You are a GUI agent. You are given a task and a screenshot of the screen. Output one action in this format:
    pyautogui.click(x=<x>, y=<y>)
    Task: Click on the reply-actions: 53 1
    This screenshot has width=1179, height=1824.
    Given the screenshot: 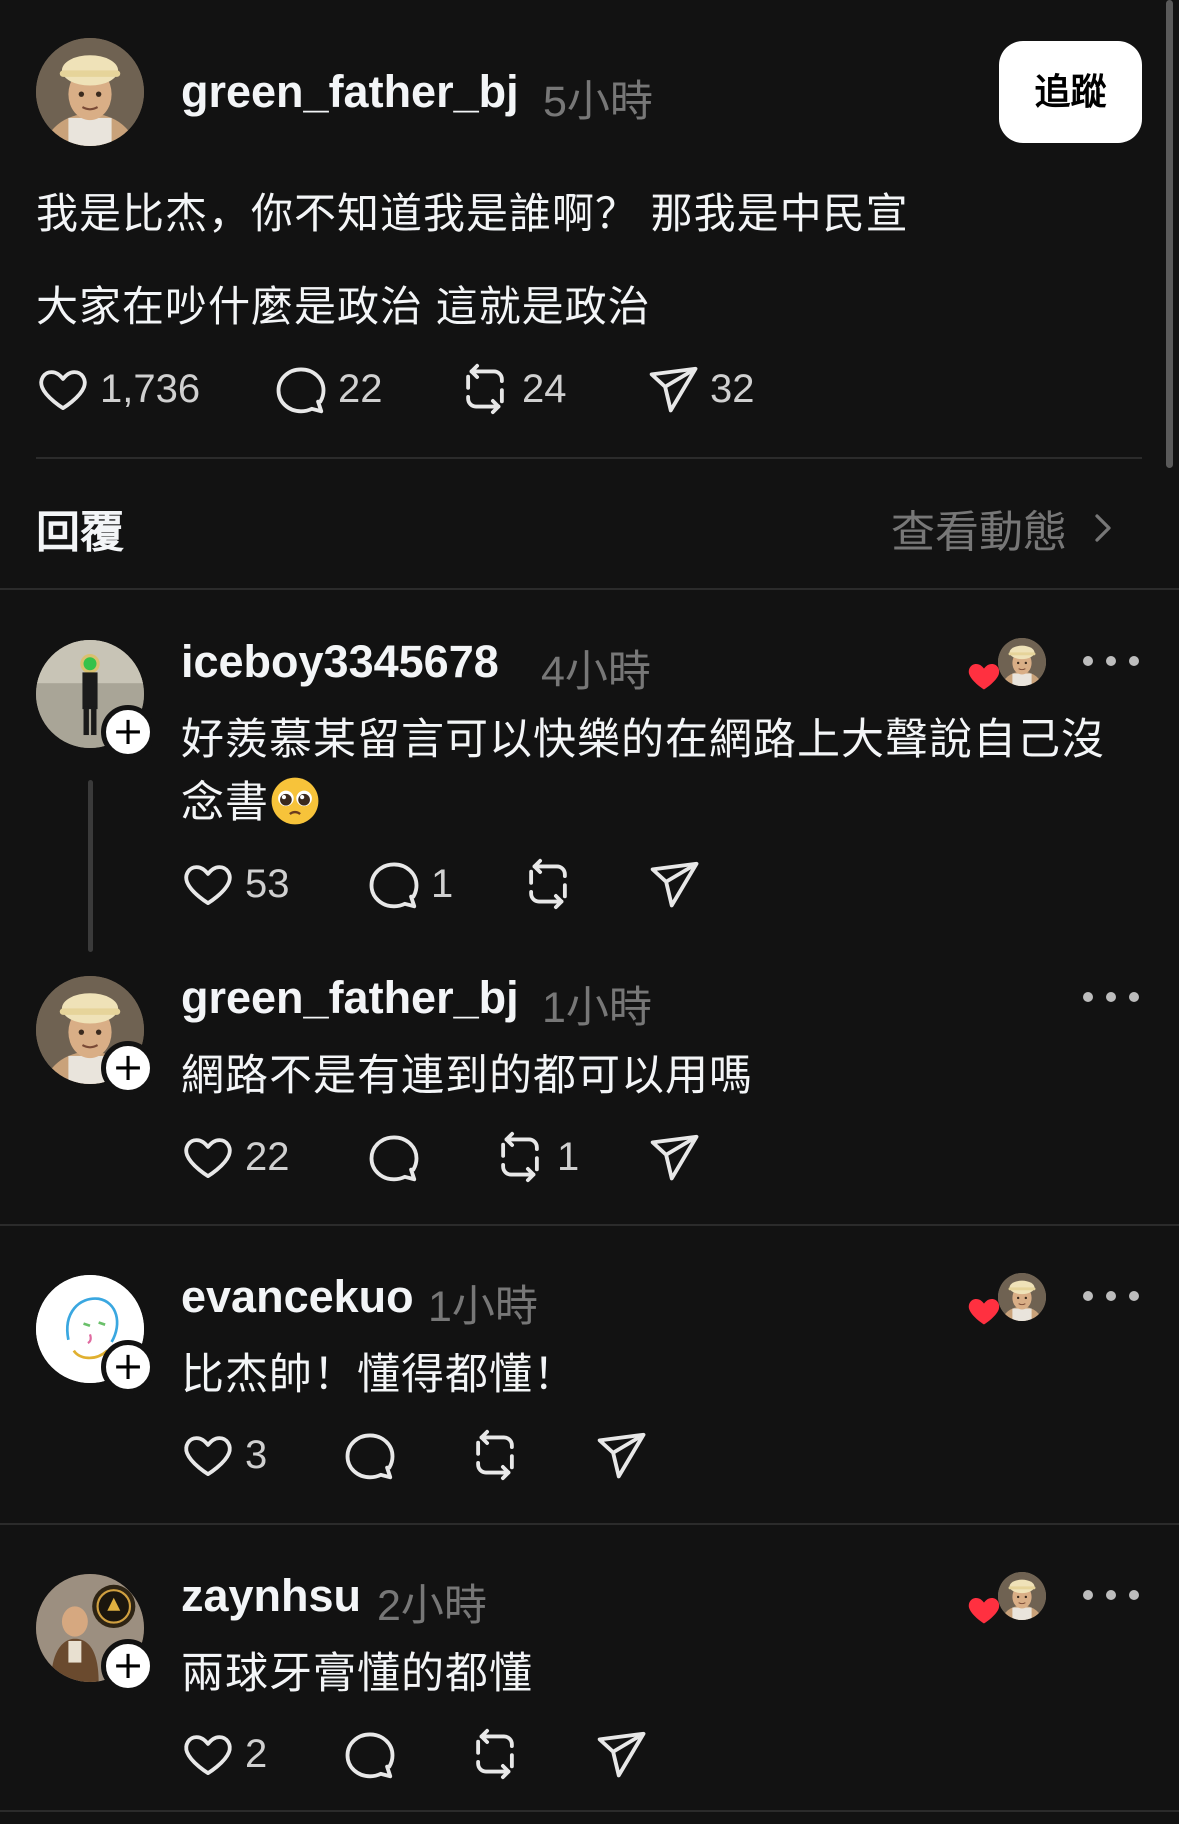 What is the action you would take?
    pyautogui.click(x=531, y=884)
    